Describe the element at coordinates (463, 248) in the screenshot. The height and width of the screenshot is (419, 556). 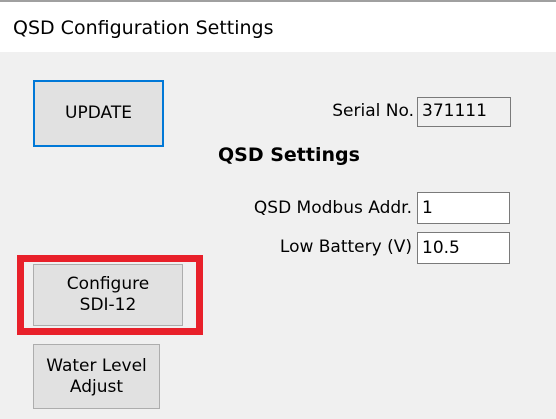
I see `low-battery-input` at that location.